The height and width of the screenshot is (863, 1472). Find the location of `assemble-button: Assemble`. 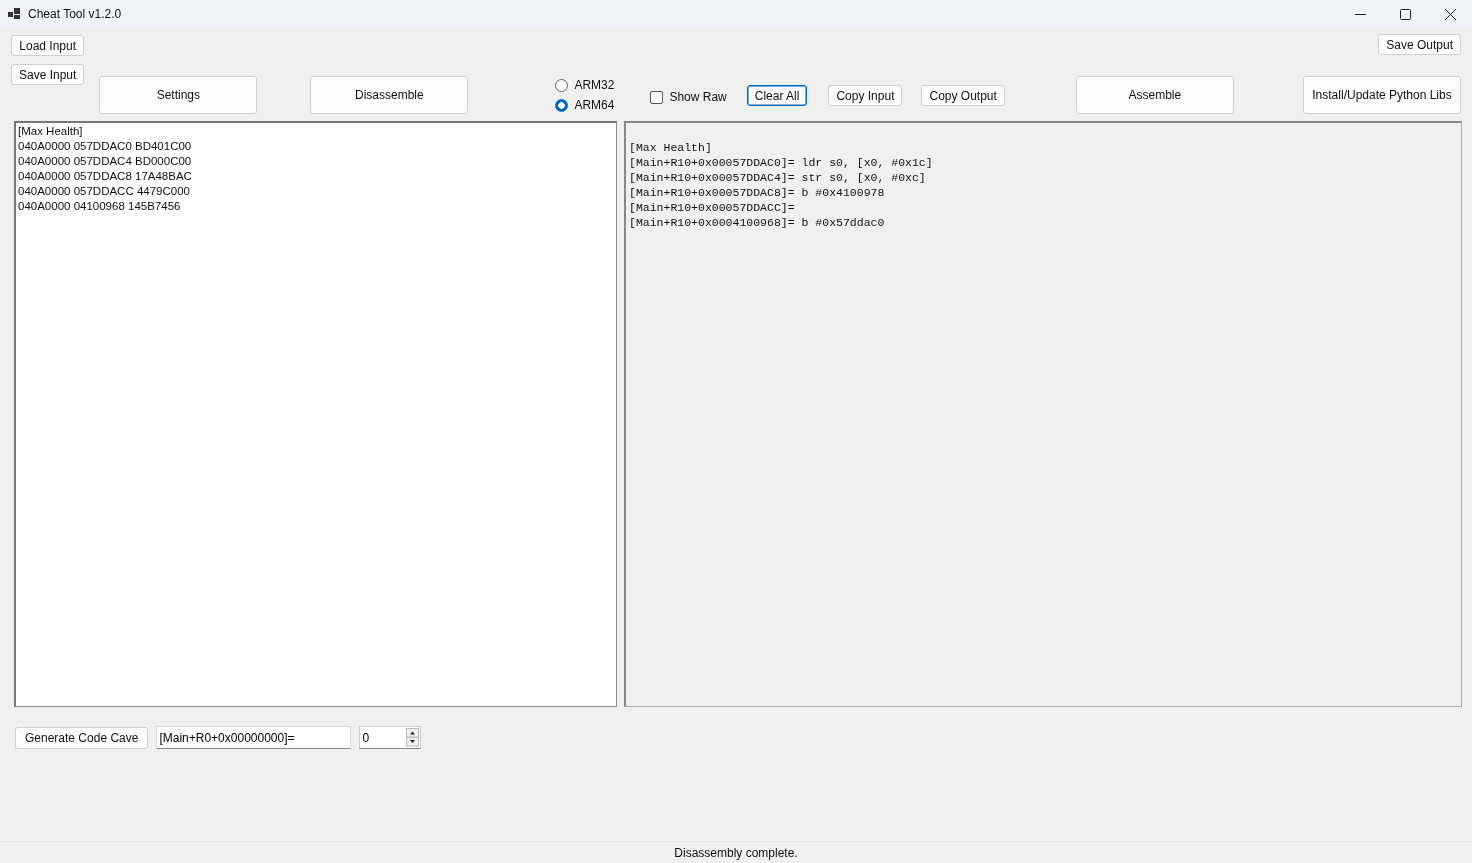

assemble-button: Assemble is located at coordinates (1154, 95).